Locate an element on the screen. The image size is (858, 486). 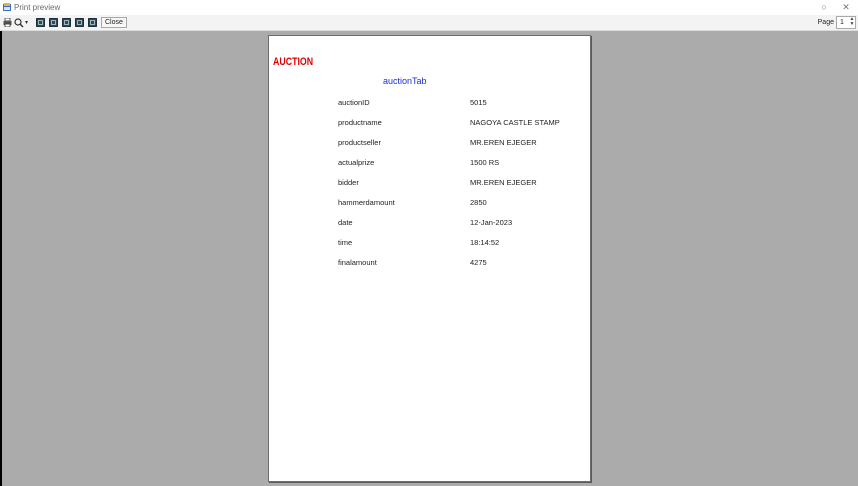
table-title: auctionTab is located at coordinates (405, 81).